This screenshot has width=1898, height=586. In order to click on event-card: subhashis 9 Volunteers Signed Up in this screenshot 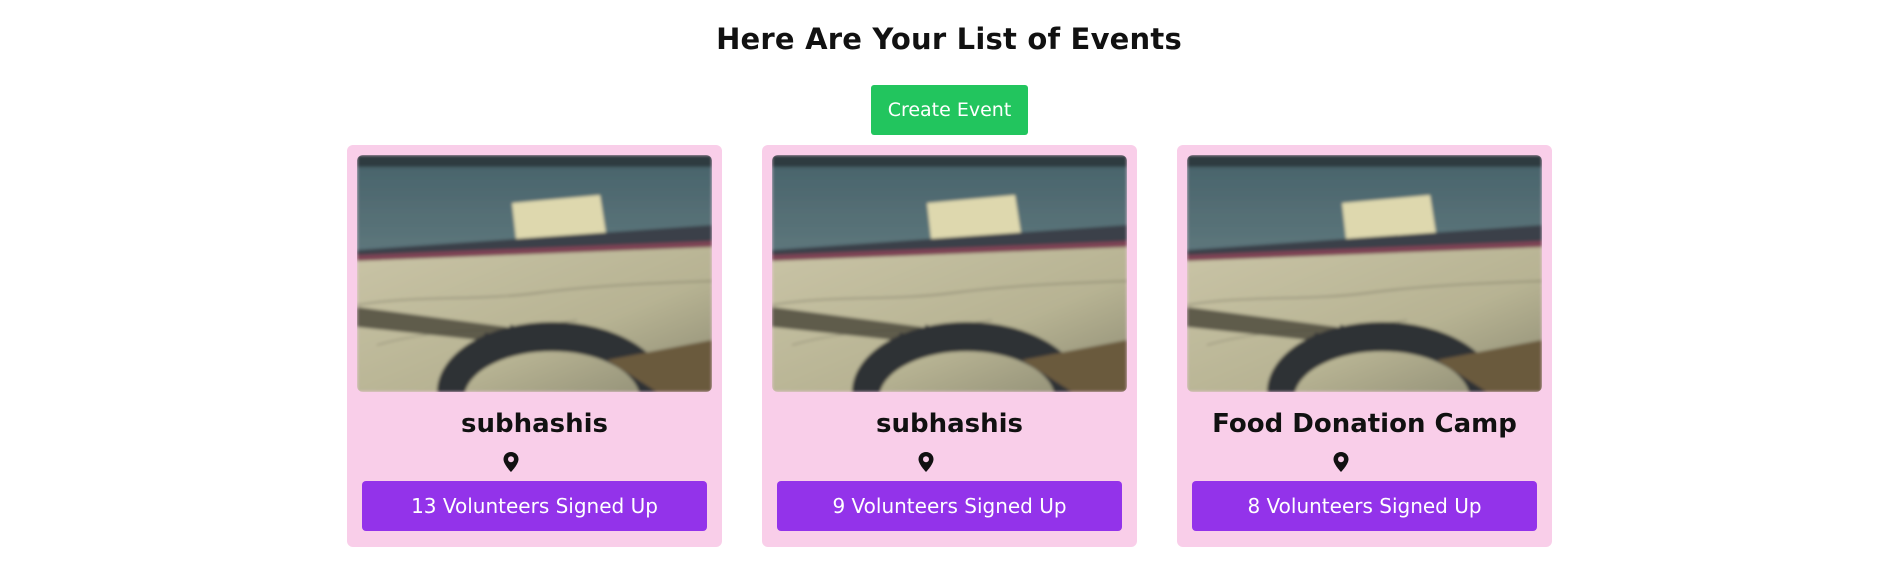, I will do `click(949, 346)`.